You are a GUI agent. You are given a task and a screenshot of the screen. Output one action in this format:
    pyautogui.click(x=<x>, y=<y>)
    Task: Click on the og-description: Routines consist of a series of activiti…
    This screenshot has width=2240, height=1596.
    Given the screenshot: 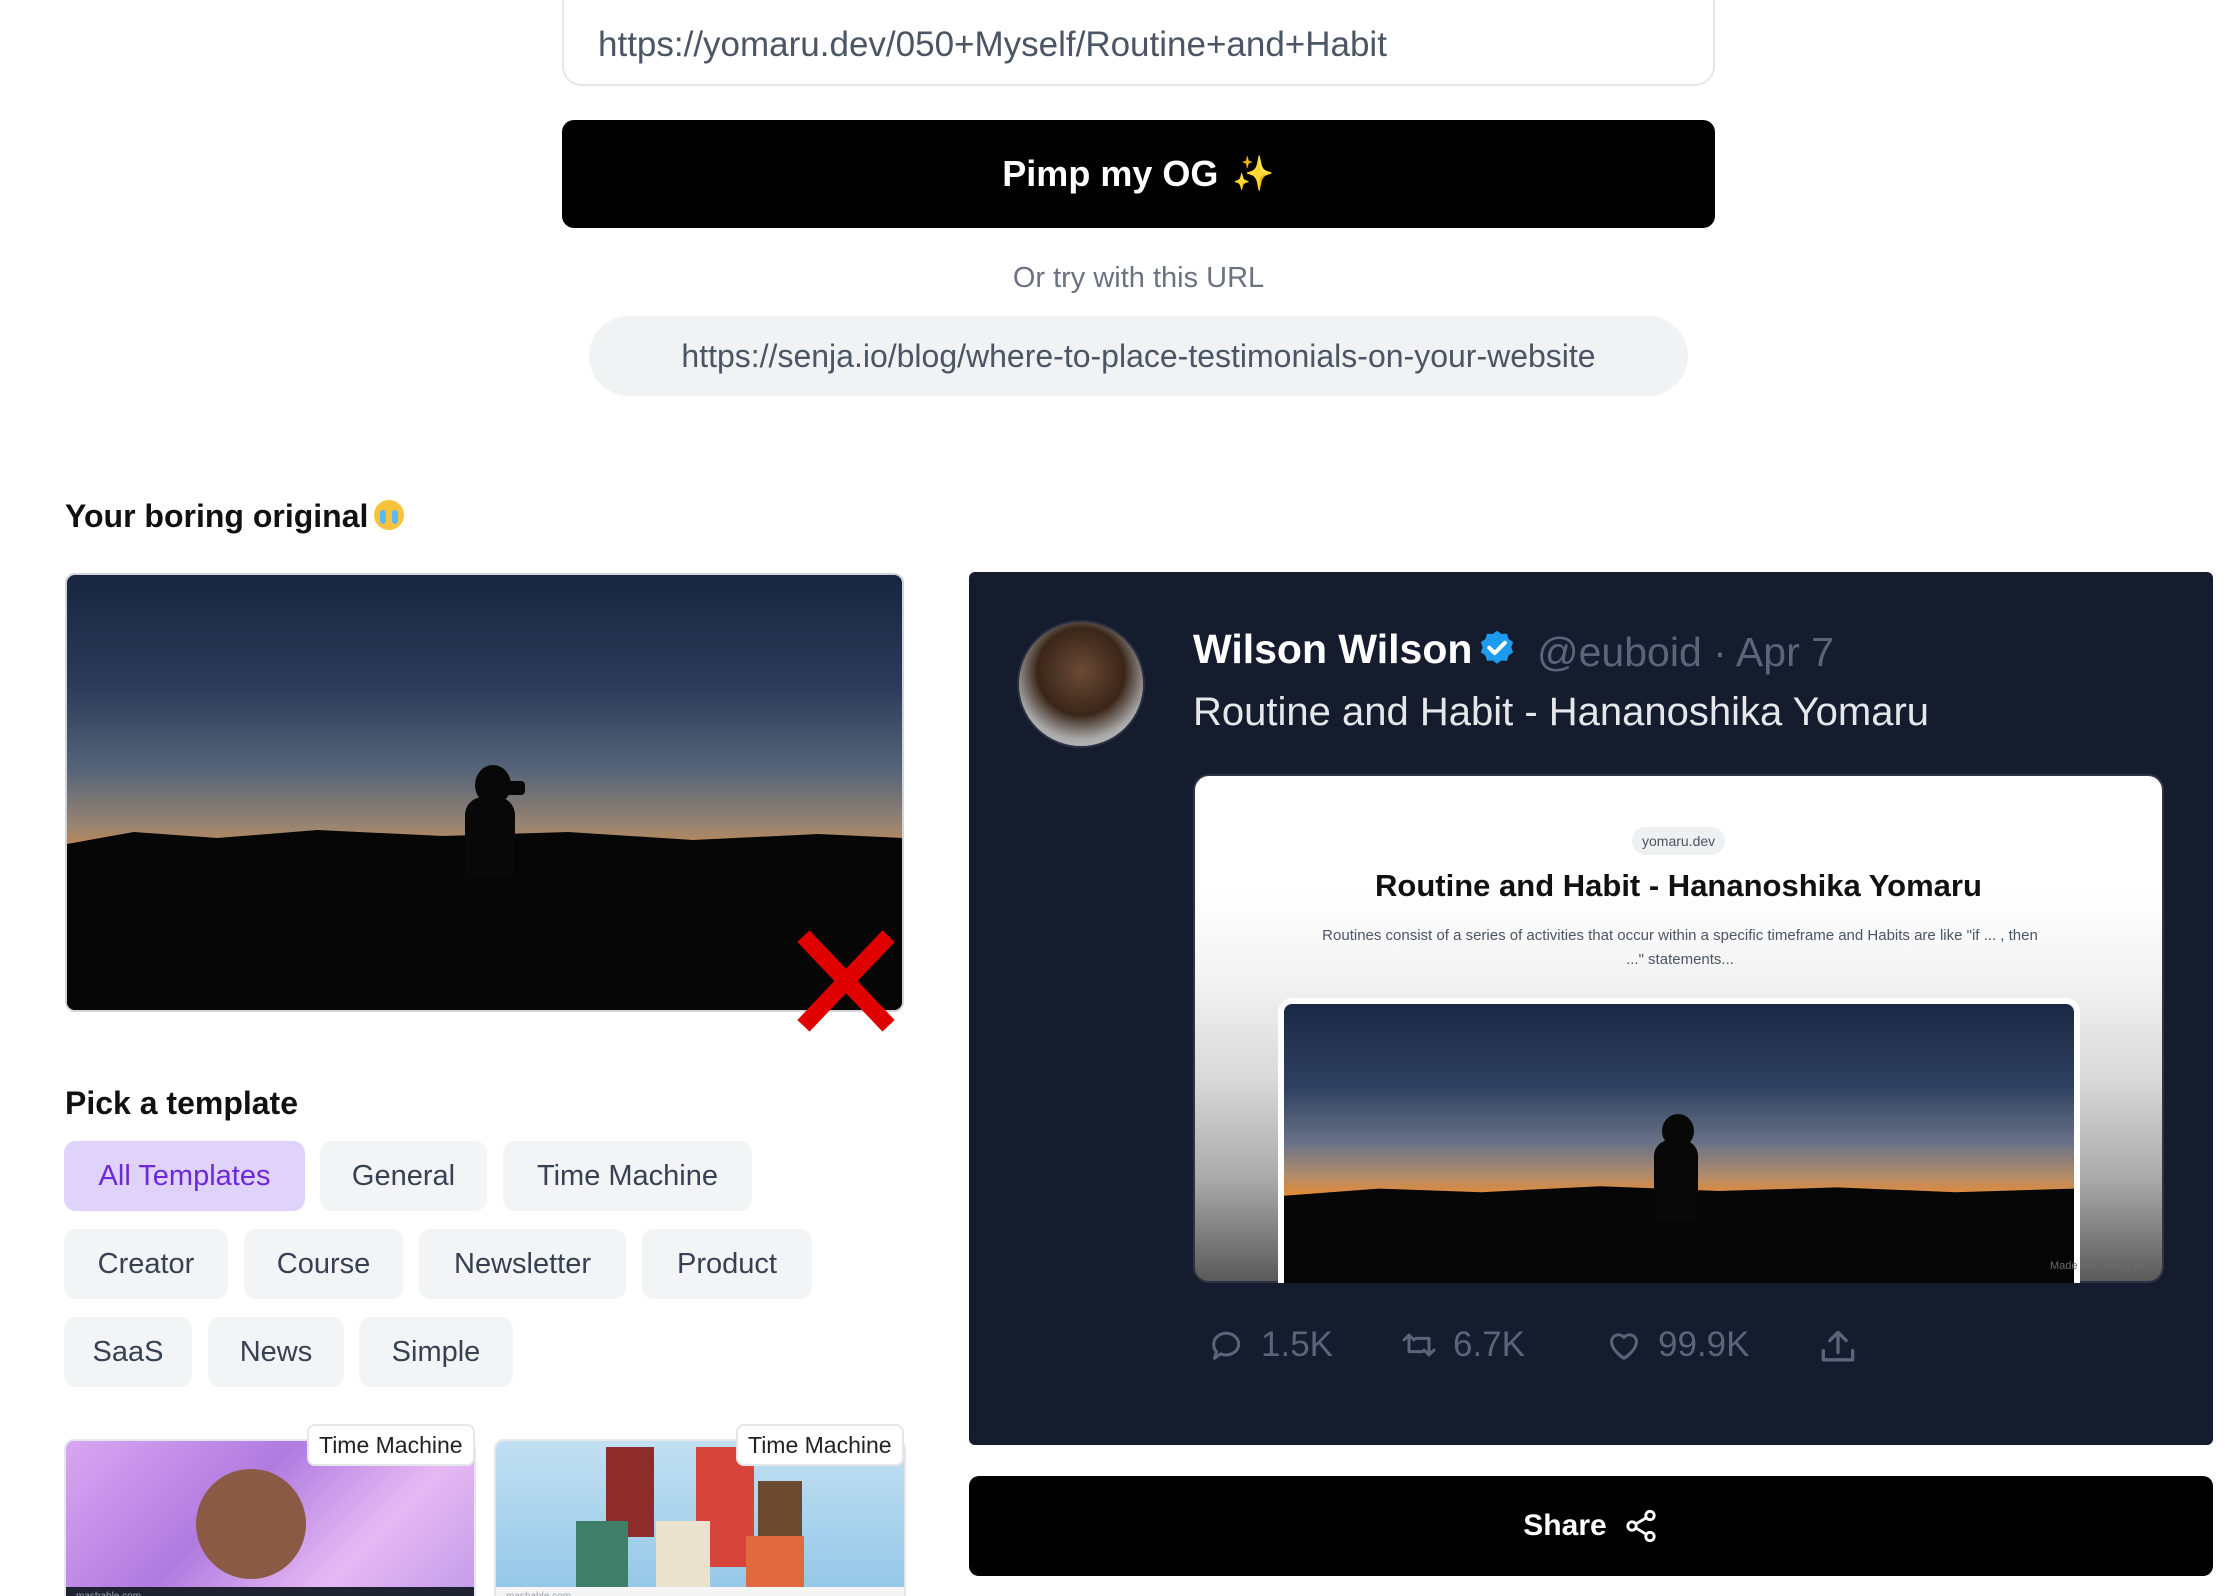 What is the action you would take?
    pyautogui.click(x=1680, y=947)
    